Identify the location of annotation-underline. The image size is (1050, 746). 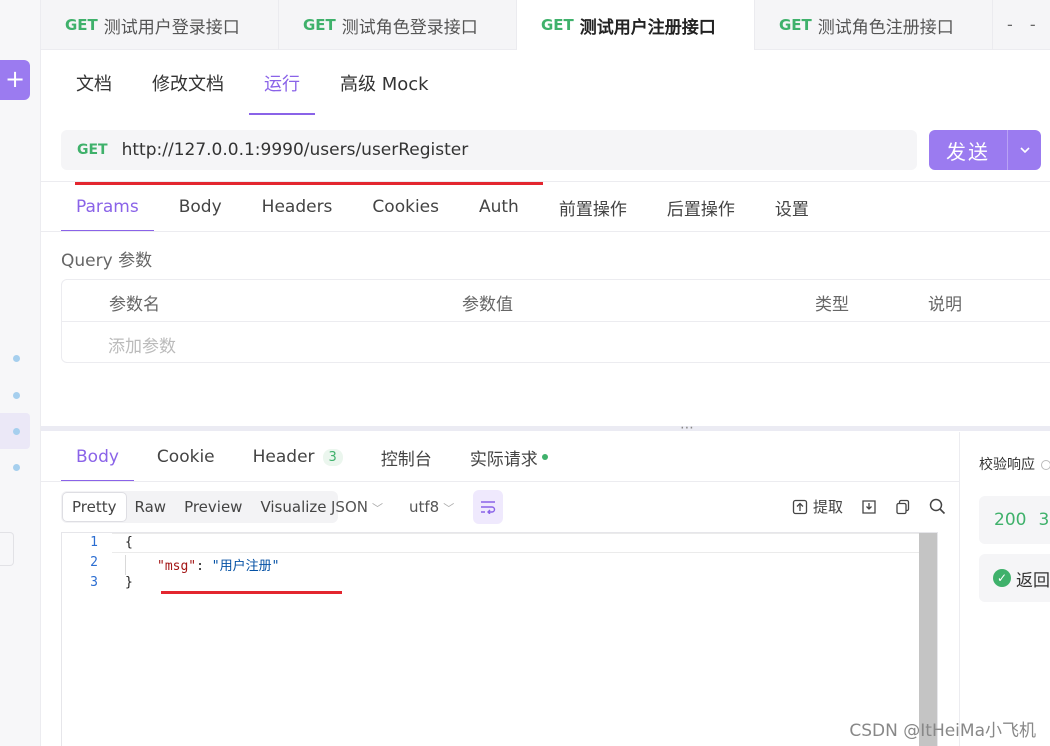
(251, 592).